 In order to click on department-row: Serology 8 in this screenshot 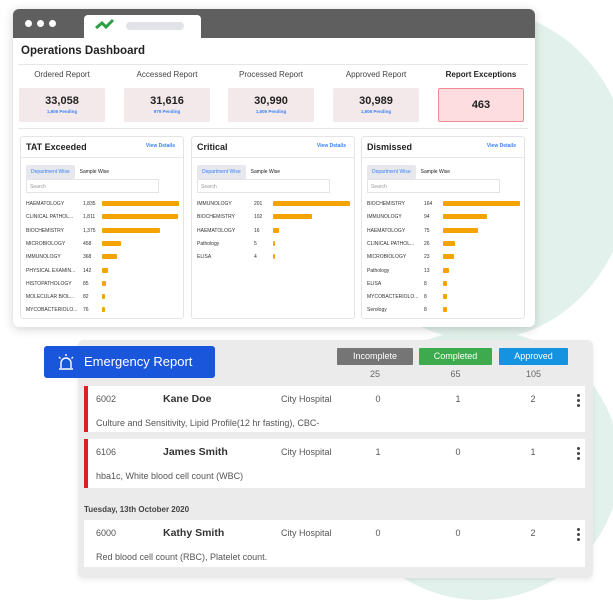, I will do `click(444, 311)`.